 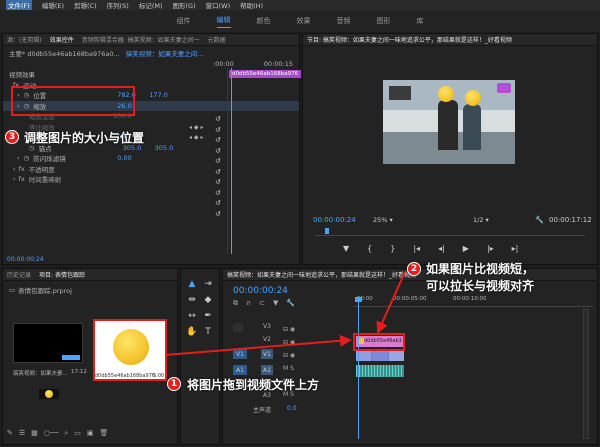 I want to click on marker-add-icon: ▼, so click(x=275, y=303).